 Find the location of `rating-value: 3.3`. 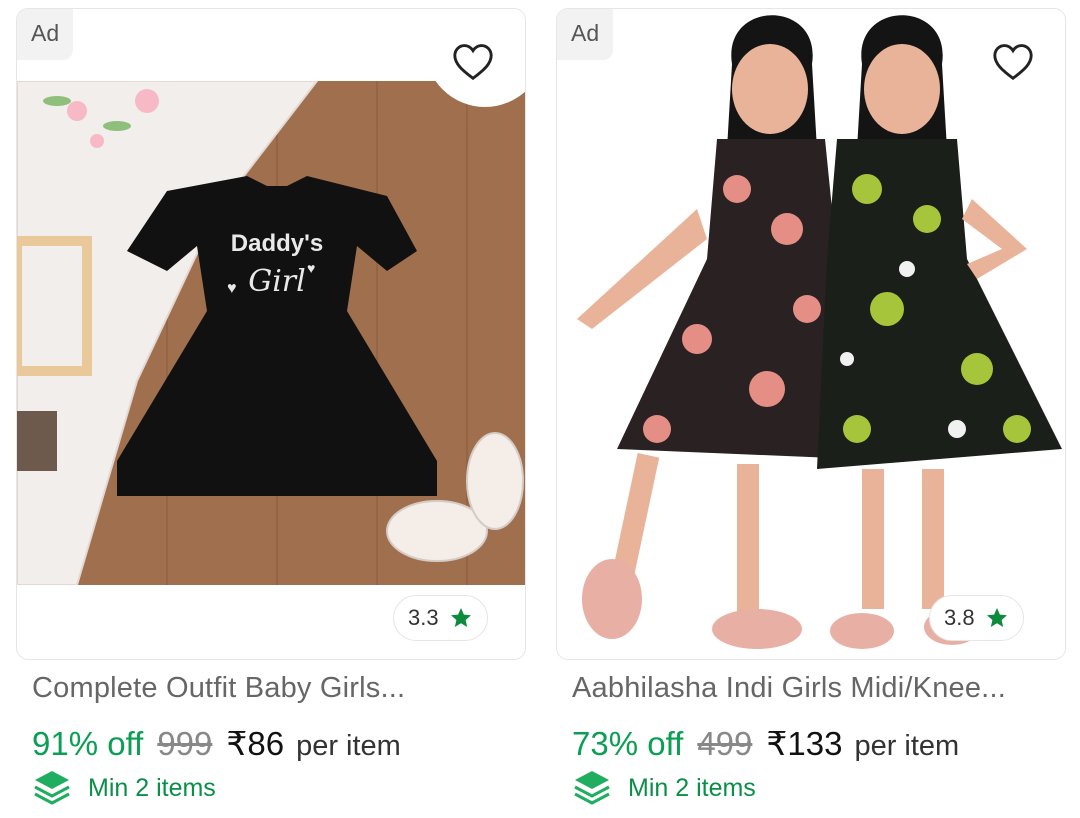

rating-value: 3.3 is located at coordinates (423, 617).